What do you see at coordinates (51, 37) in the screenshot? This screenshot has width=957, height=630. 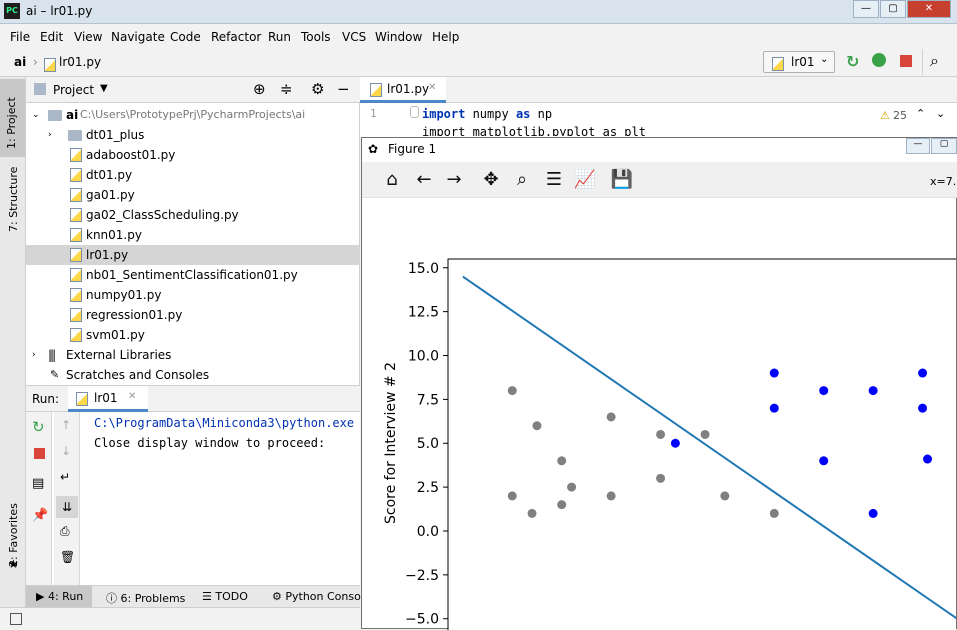 I see `menu-edit: Edit` at bounding box center [51, 37].